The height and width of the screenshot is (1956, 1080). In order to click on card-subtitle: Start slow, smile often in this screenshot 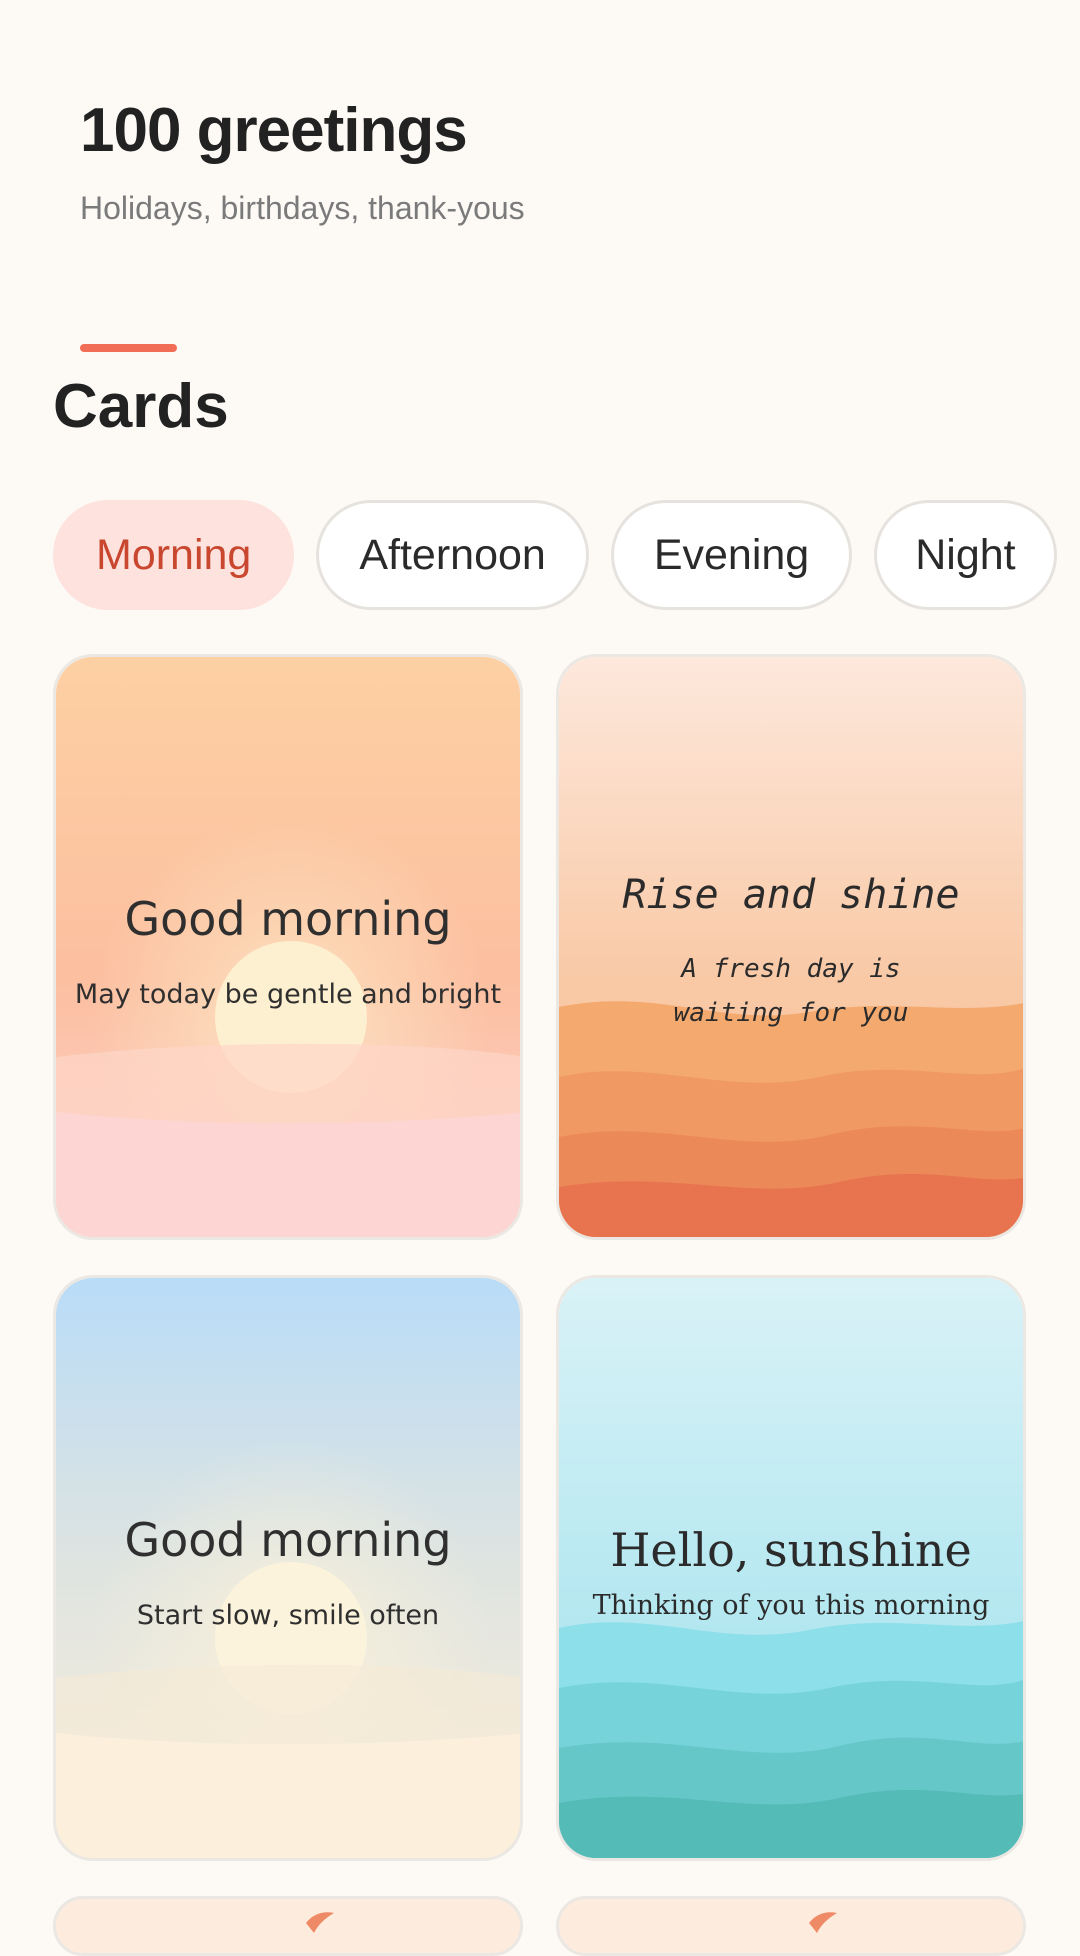, I will do `click(288, 1615)`.